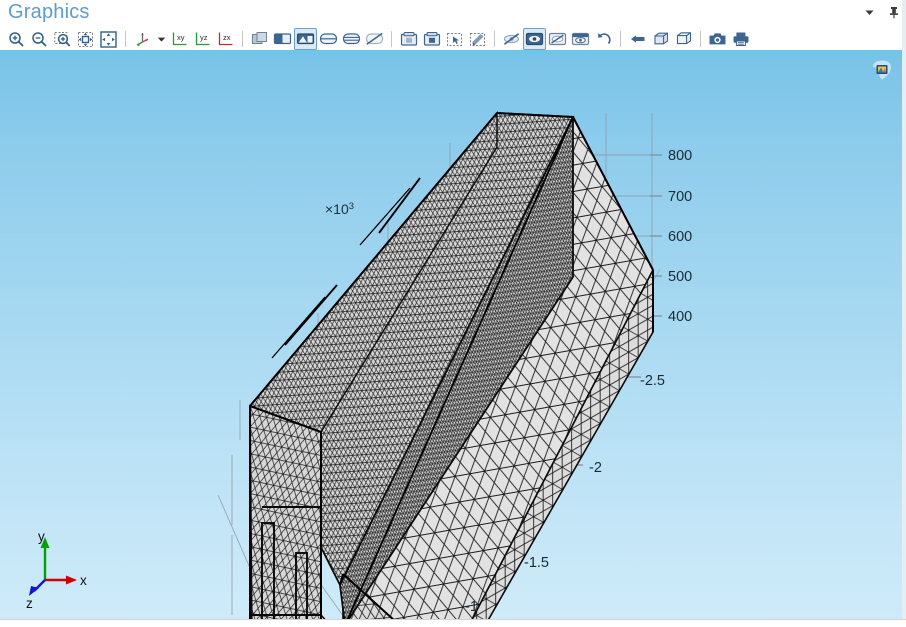  What do you see at coordinates (259, 39) in the screenshot?
I see `transparency-button` at bounding box center [259, 39].